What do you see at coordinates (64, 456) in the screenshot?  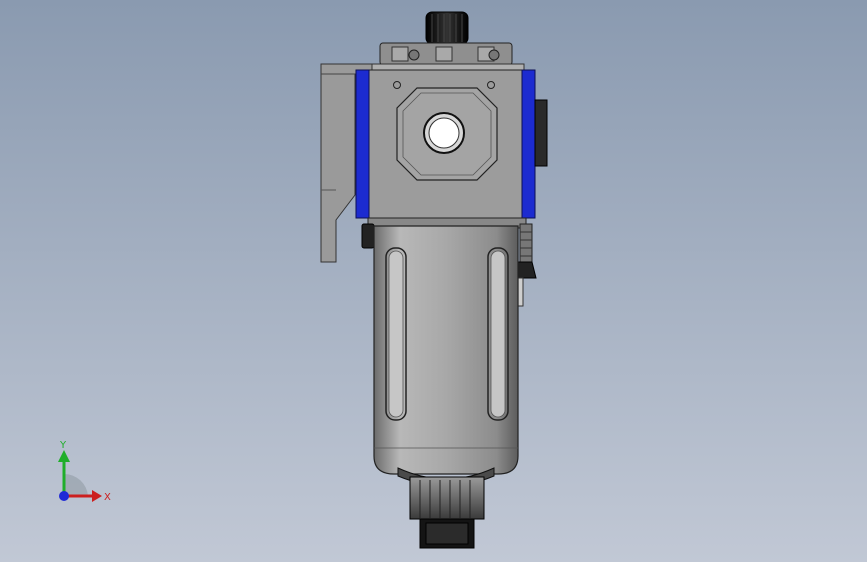 I see `y-axis-arrowhead` at bounding box center [64, 456].